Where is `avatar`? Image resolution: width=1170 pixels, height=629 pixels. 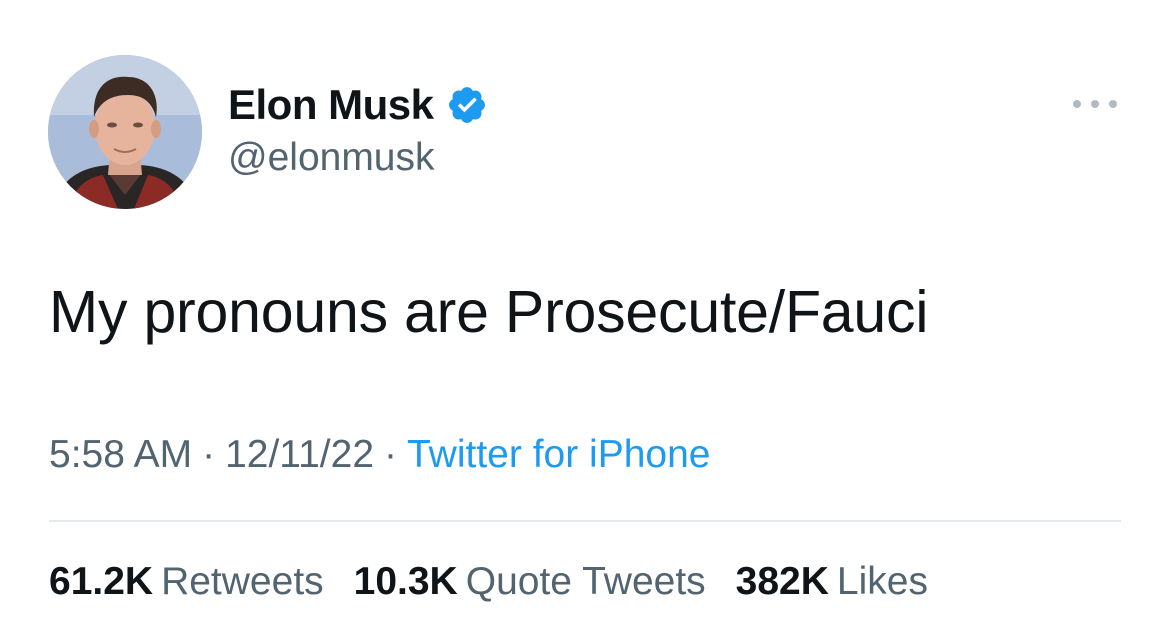
avatar is located at coordinates (125, 132).